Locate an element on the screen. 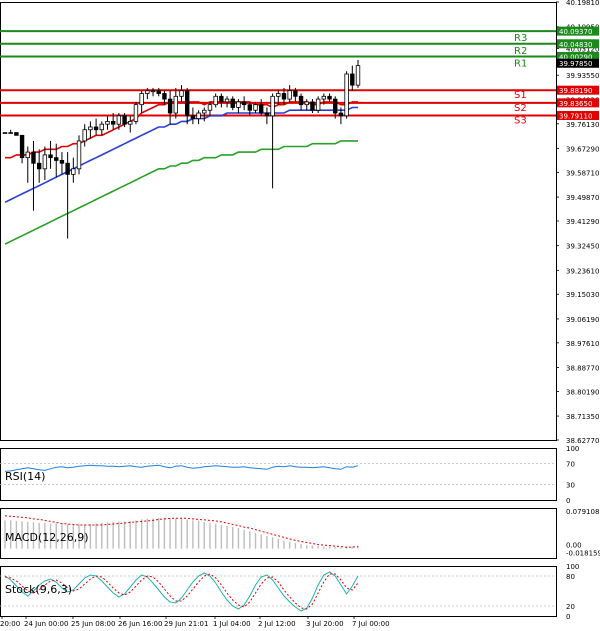  stoch-axis-tick: 100 is located at coordinates (572, 567).